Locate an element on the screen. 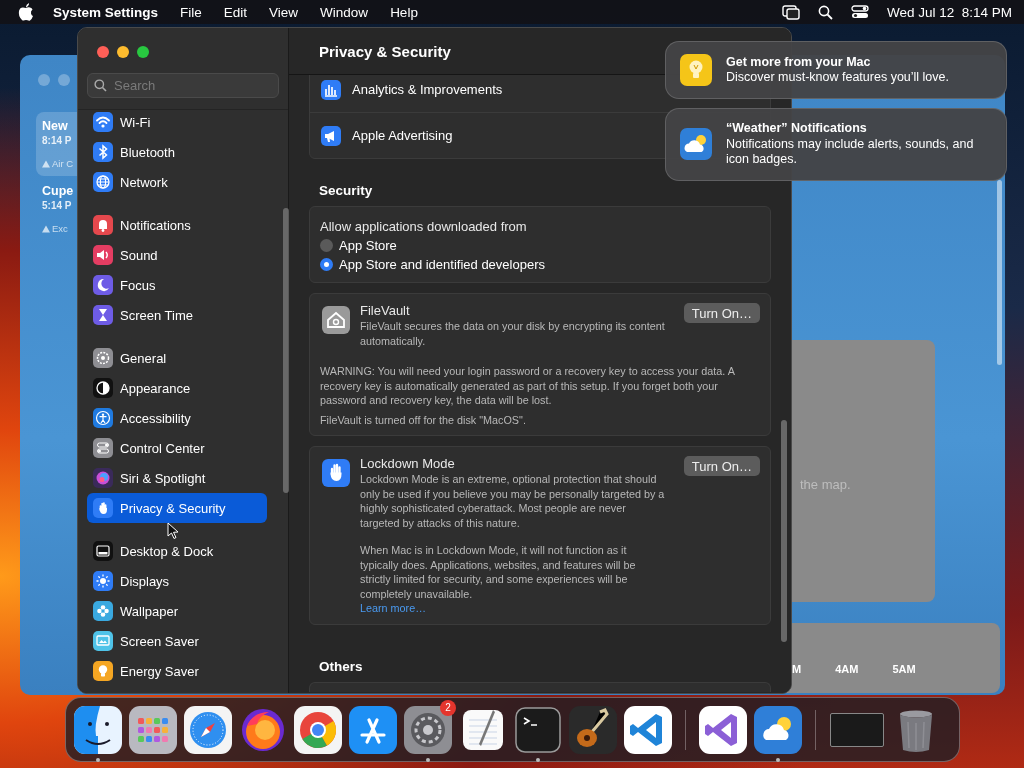 The image size is (1024, 768). sidebar-item: Desktop & Dock is located at coordinates (177, 551).